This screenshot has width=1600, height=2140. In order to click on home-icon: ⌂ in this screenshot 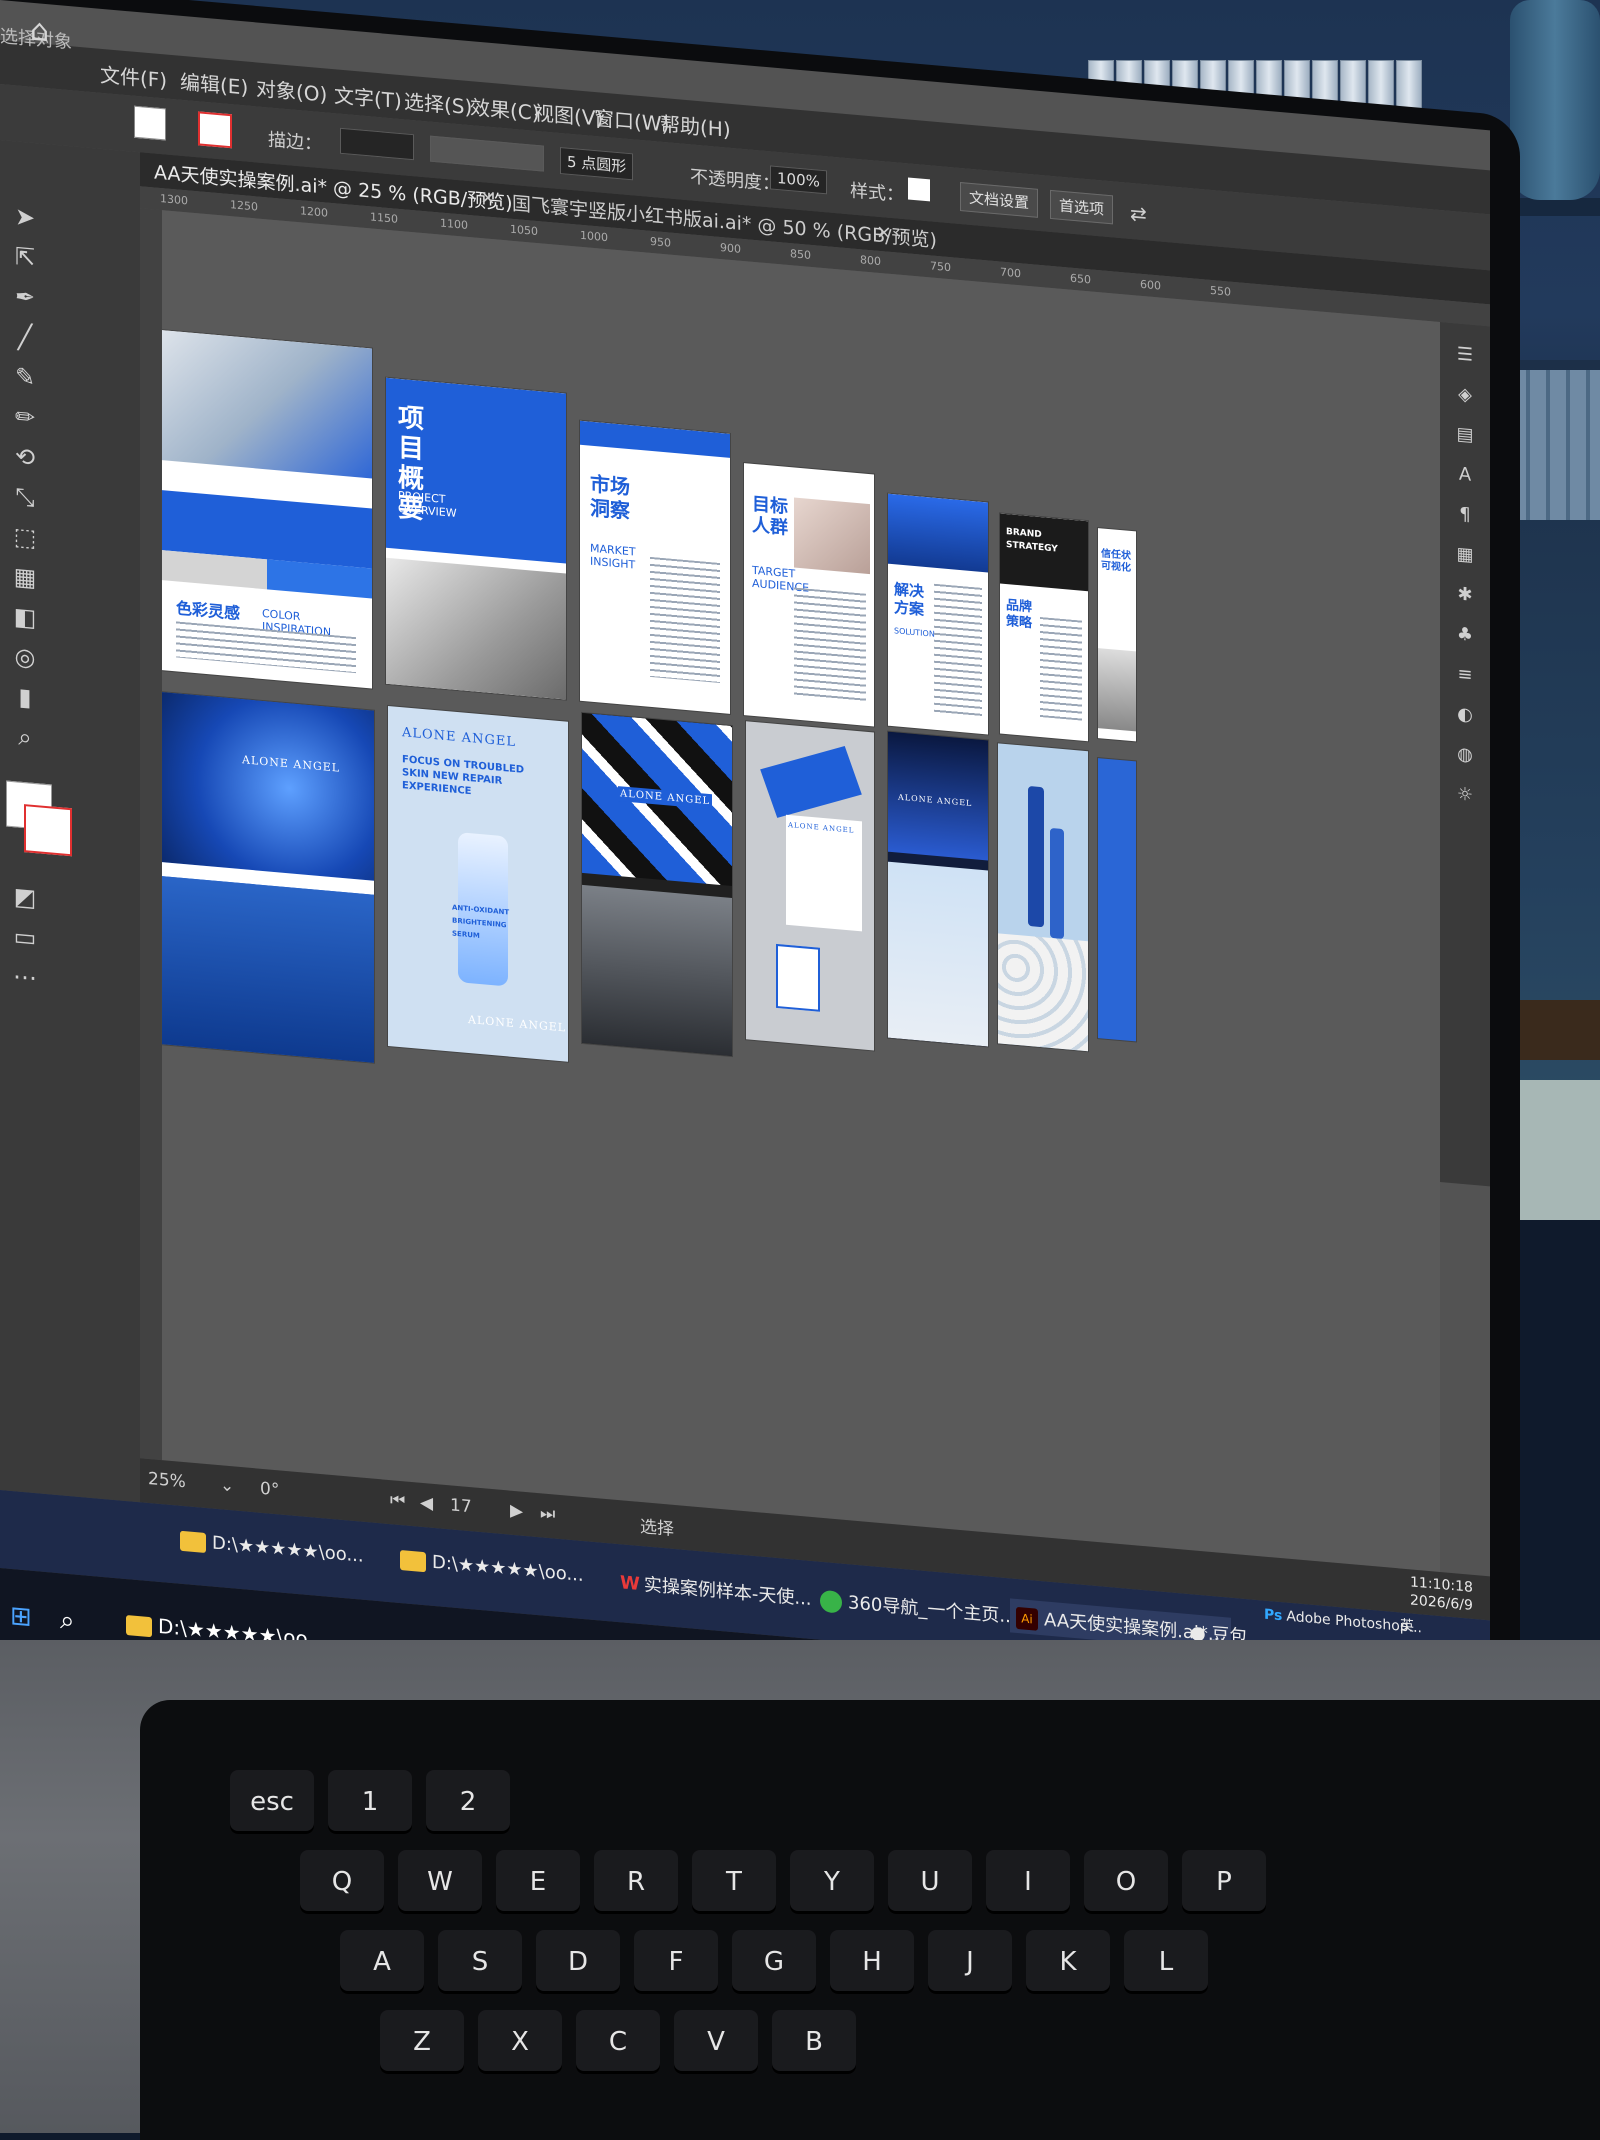, I will do `click(39, 31)`.